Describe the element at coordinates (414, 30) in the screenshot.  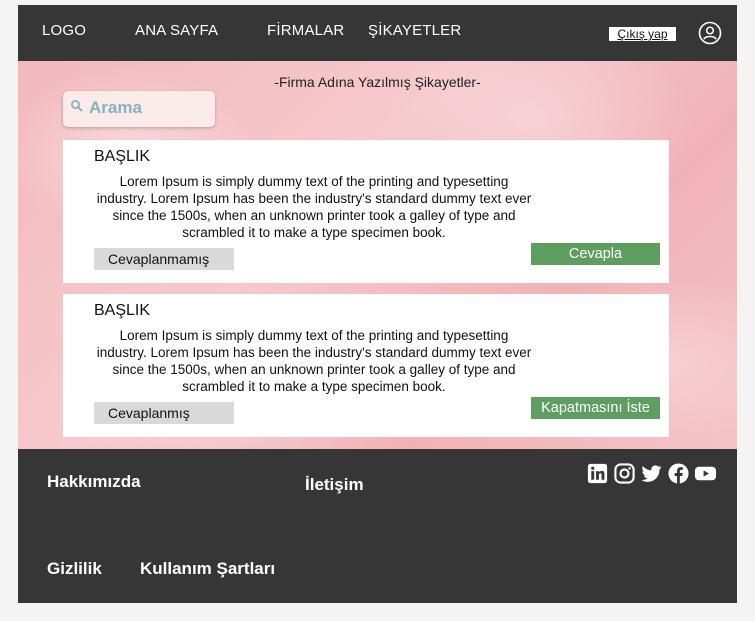
I see `nav-complaints: ŞİKAYETLER` at that location.